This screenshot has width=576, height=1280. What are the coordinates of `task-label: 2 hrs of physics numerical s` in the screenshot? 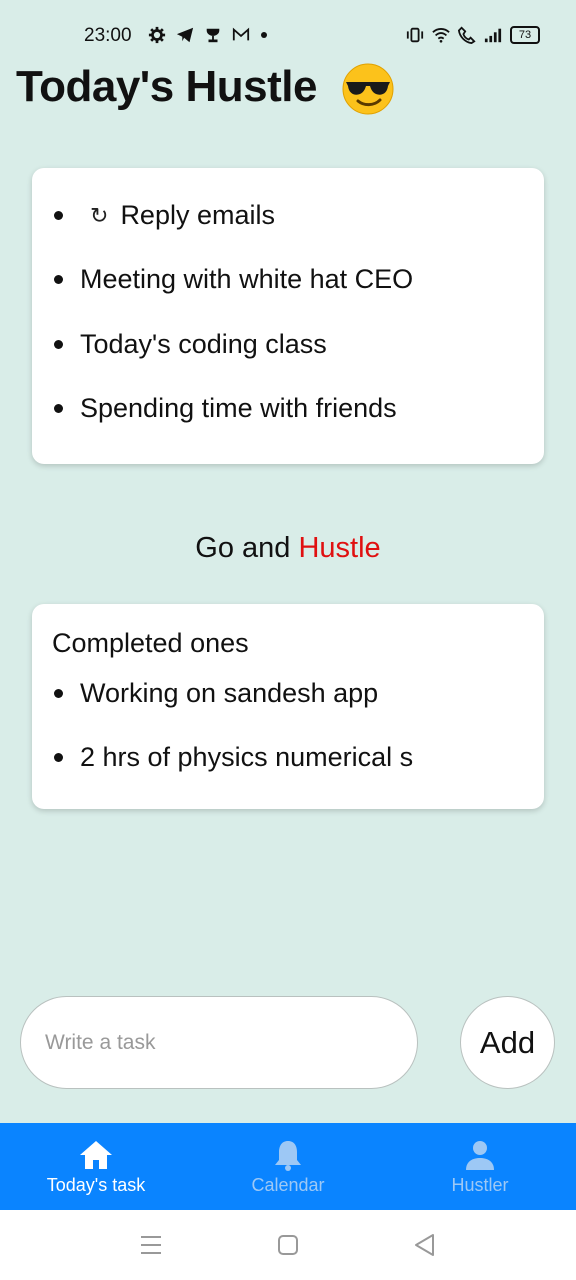 It's located at (247, 757).